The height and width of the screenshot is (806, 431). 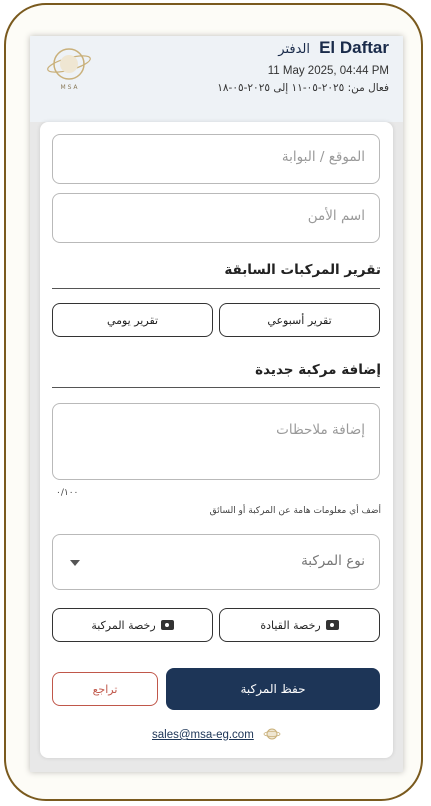 What do you see at coordinates (75, 563) in the screenshot?
I see `chevron-down-icon` at bounding box center [75, 563].